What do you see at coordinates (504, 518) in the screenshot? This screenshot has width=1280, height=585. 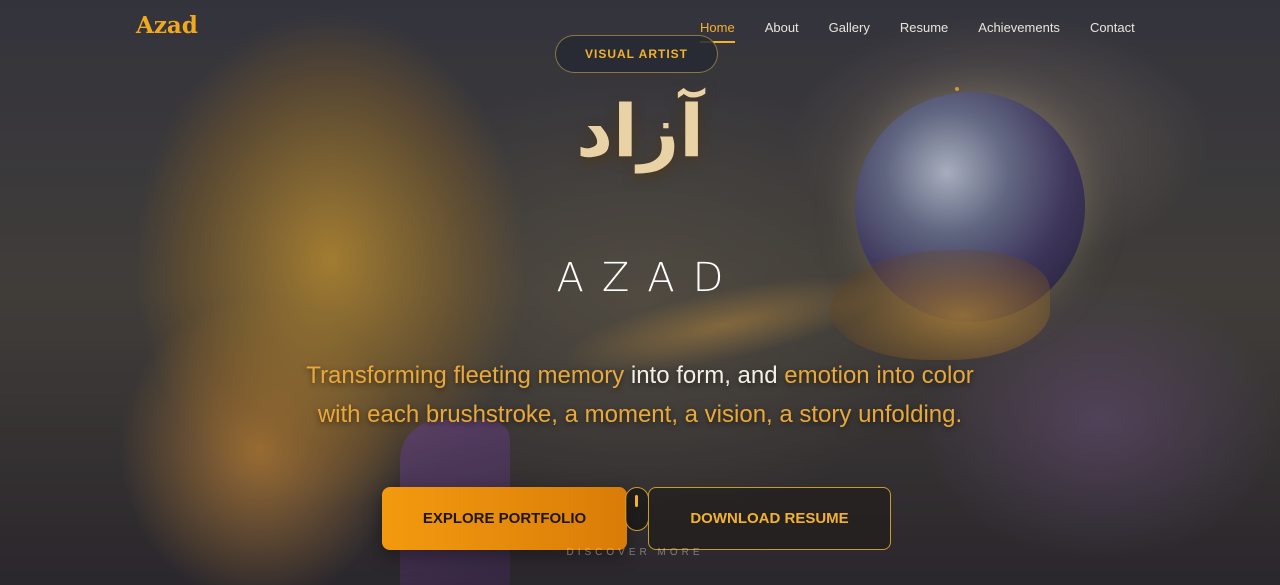 I see `explore-portfolio-button: EXPLORE PORTFOLIO` at bounding box center [504, 518].